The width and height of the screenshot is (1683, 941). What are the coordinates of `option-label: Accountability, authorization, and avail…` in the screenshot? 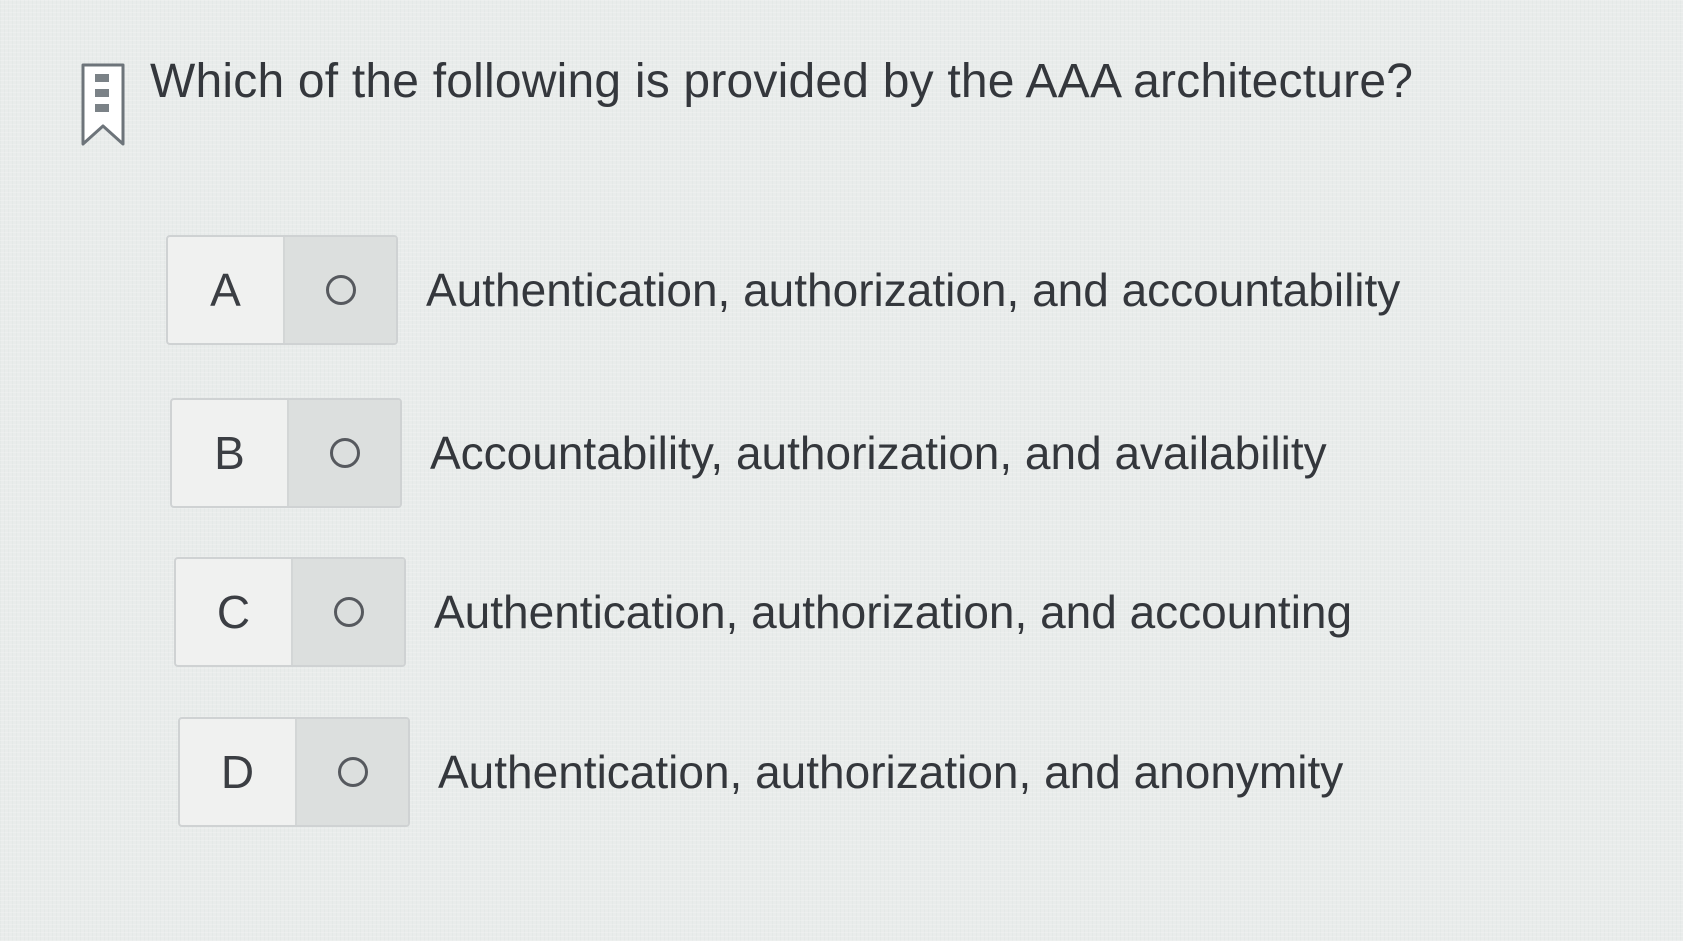 It's located at (878, 453).